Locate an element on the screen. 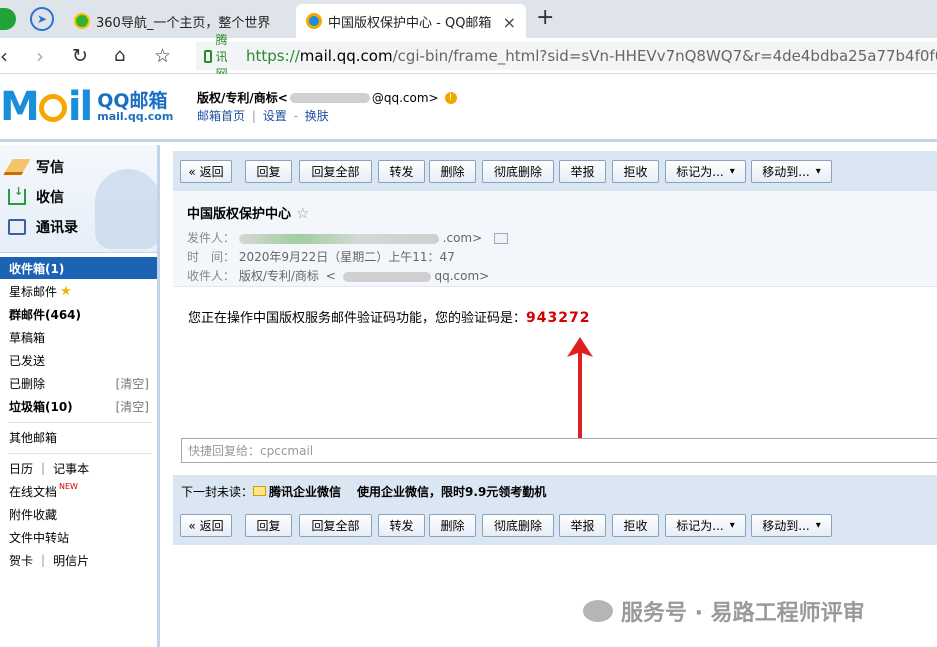 Image resolution: width=937 pixels, height=647 pixels. attachments-link: 附件收藏 is located at coordinates (78, 514).